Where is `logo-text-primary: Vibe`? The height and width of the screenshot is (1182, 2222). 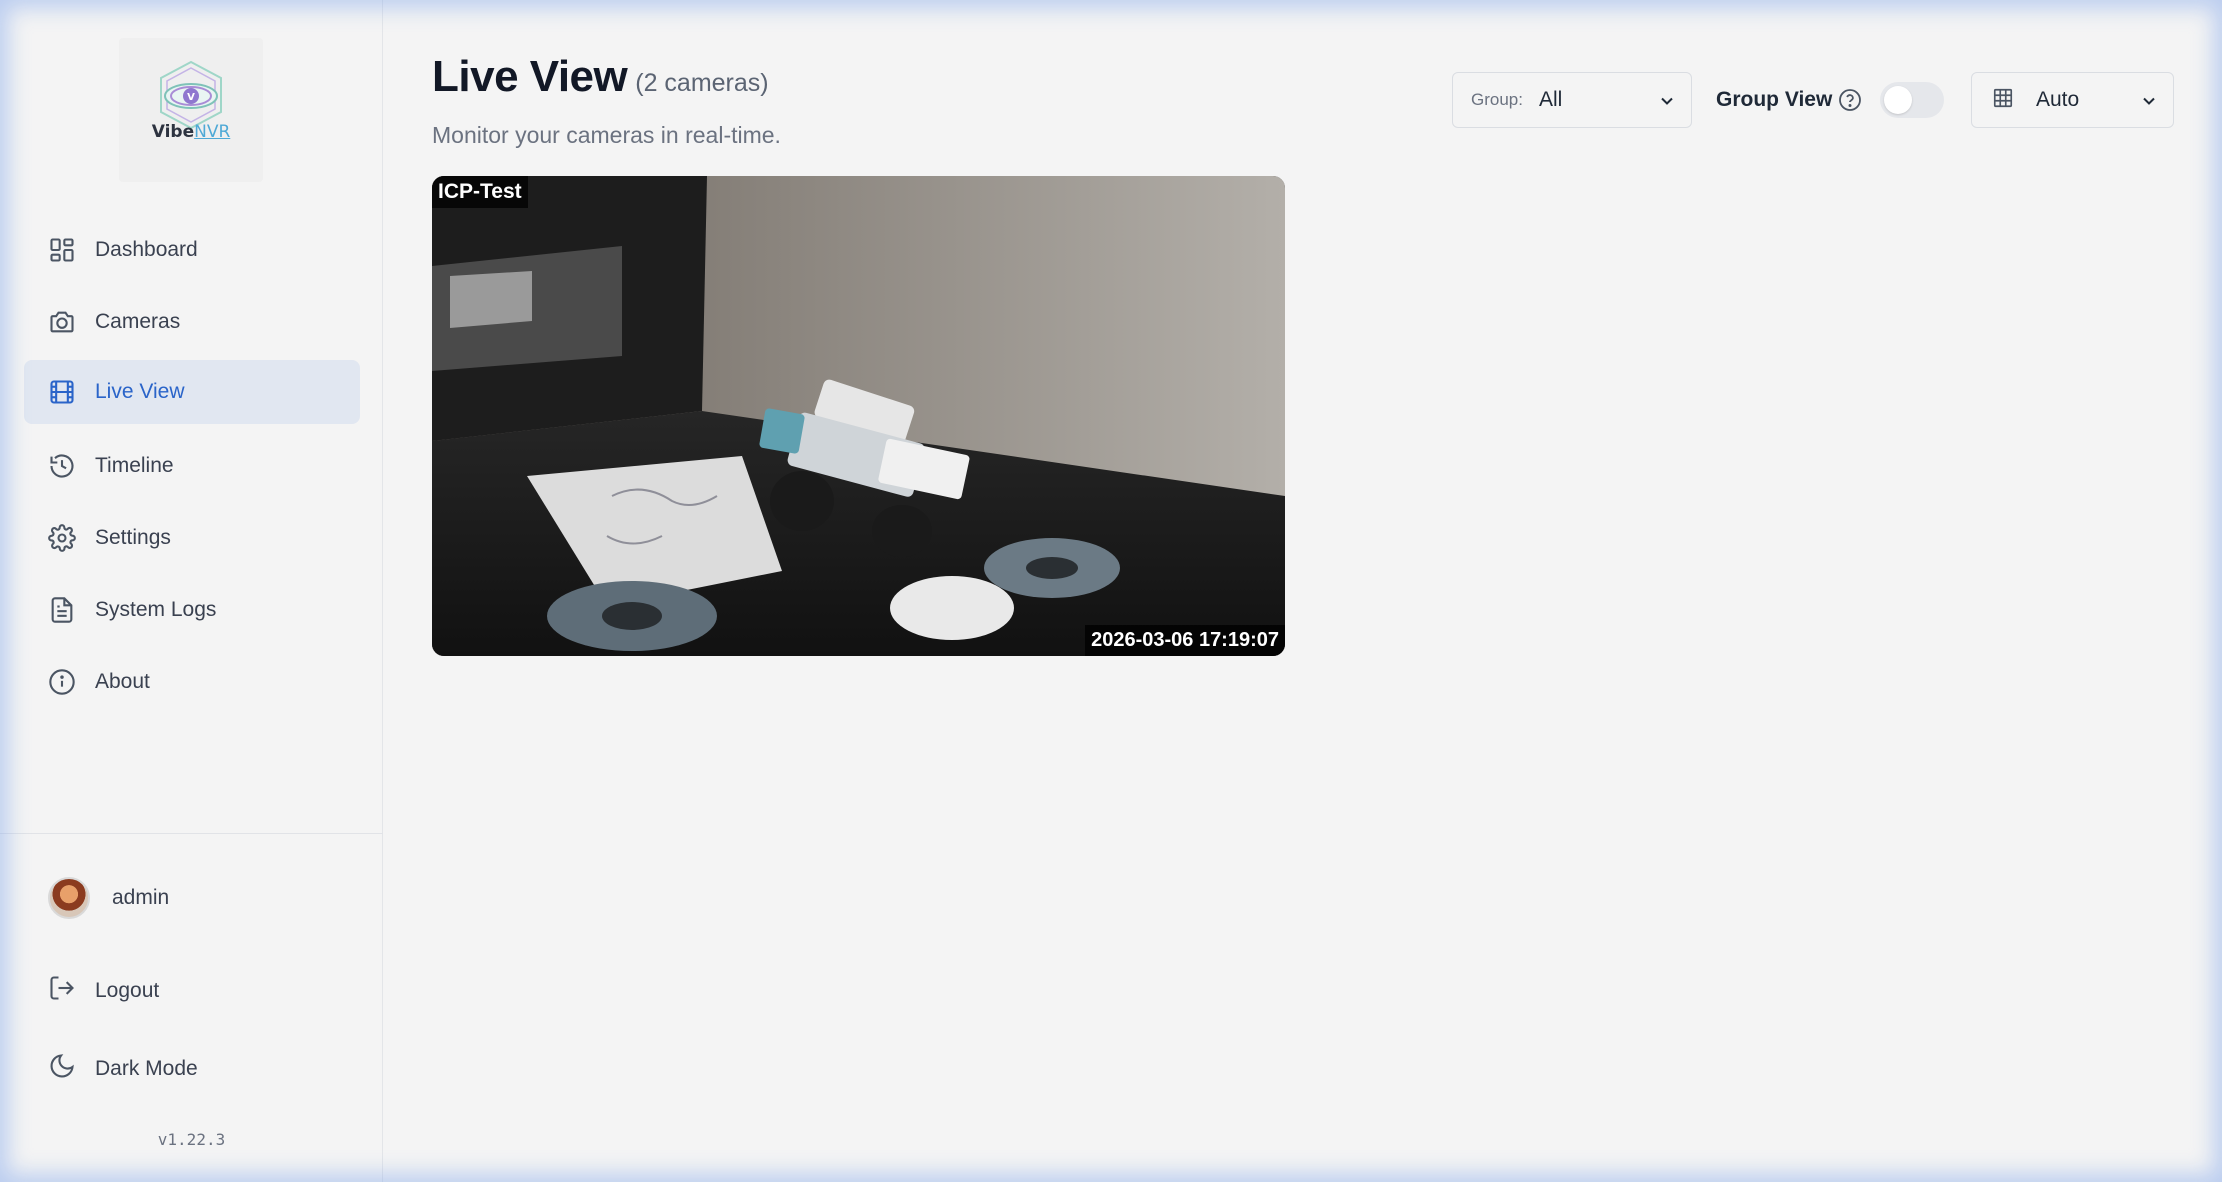 logo-text-primary: Vibe is located at coordinates (173, 132).